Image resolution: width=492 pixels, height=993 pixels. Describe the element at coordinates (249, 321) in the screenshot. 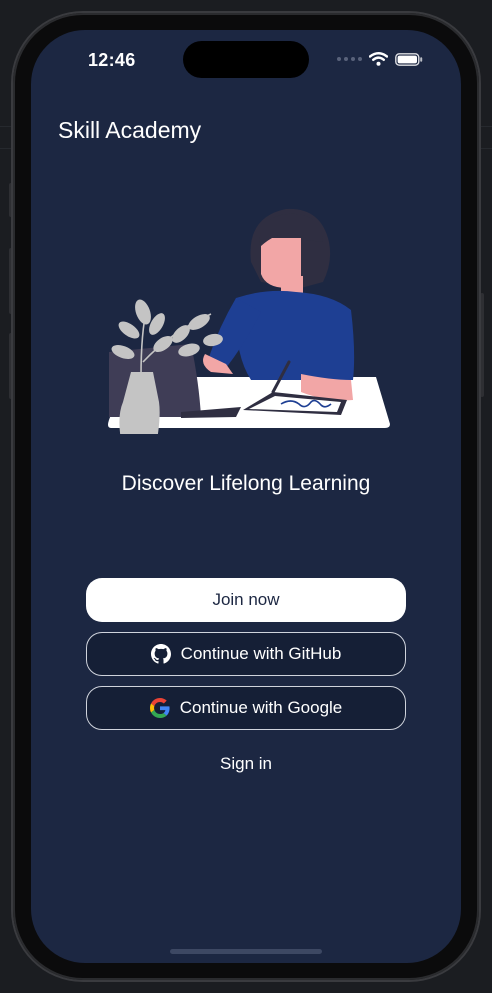

I see `learning-illustration` at that location.